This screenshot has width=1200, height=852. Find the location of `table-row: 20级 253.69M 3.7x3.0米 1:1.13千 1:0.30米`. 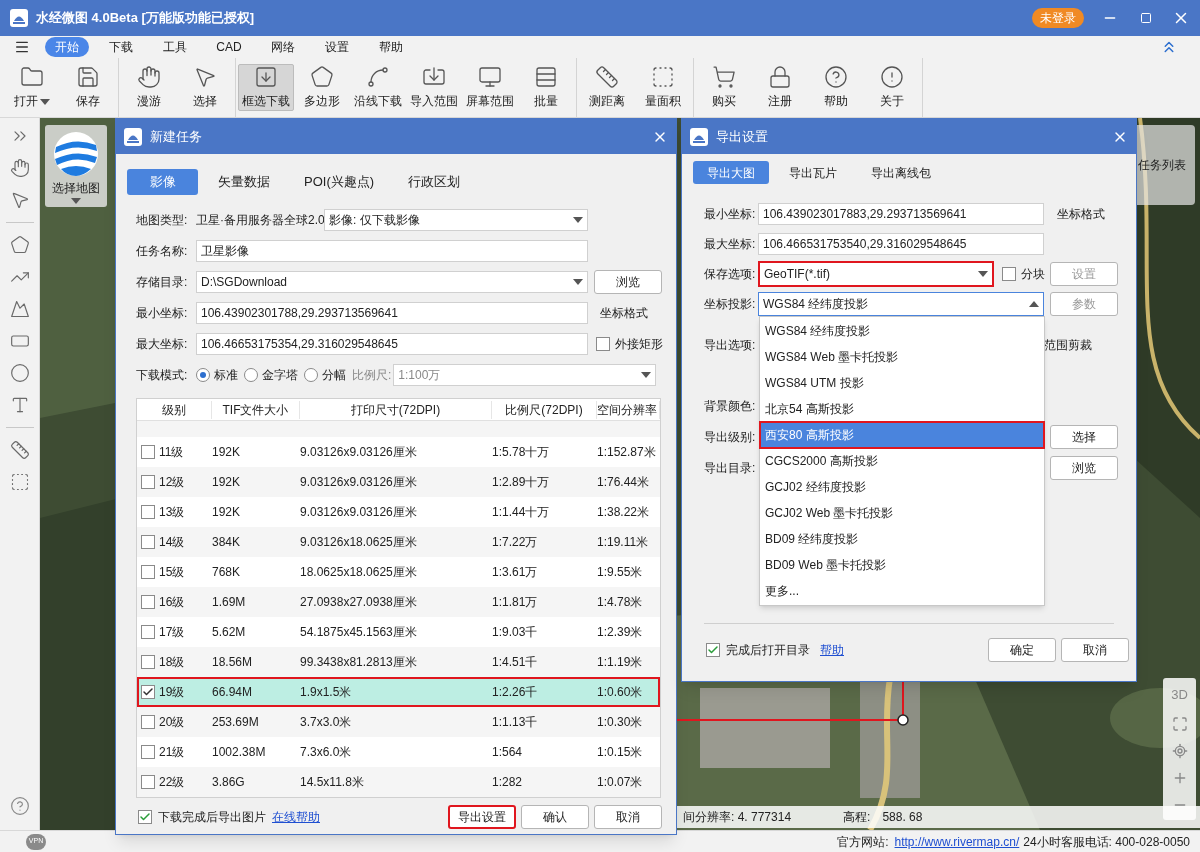

table-row: 20级 253.69M 3.7x3.0米 1:1.13千 1:0.30米 is located at coordinates (398, 722).